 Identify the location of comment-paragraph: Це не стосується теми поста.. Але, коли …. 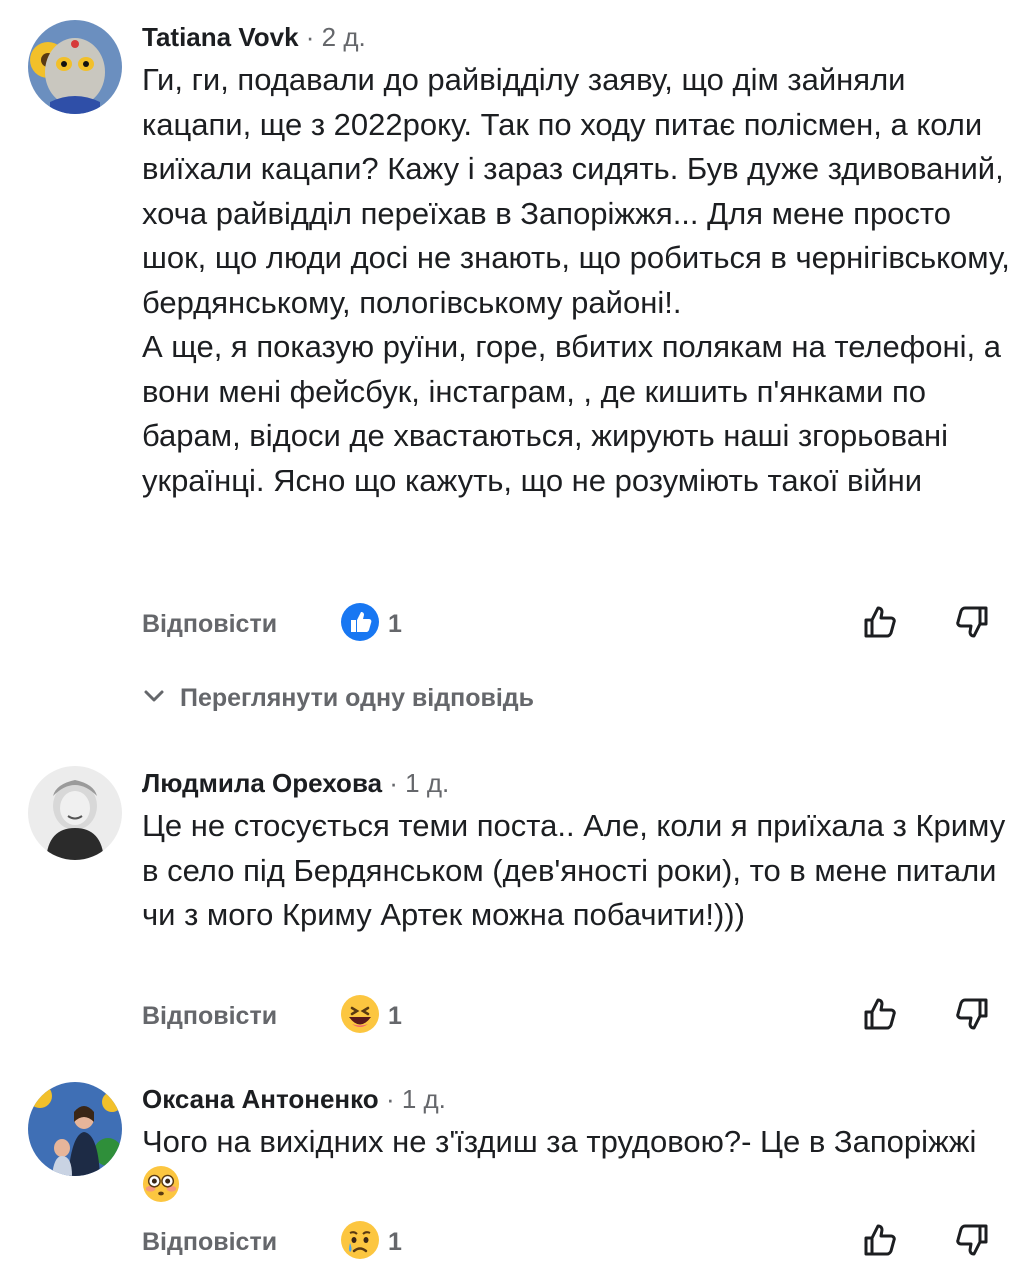
(574, 870).